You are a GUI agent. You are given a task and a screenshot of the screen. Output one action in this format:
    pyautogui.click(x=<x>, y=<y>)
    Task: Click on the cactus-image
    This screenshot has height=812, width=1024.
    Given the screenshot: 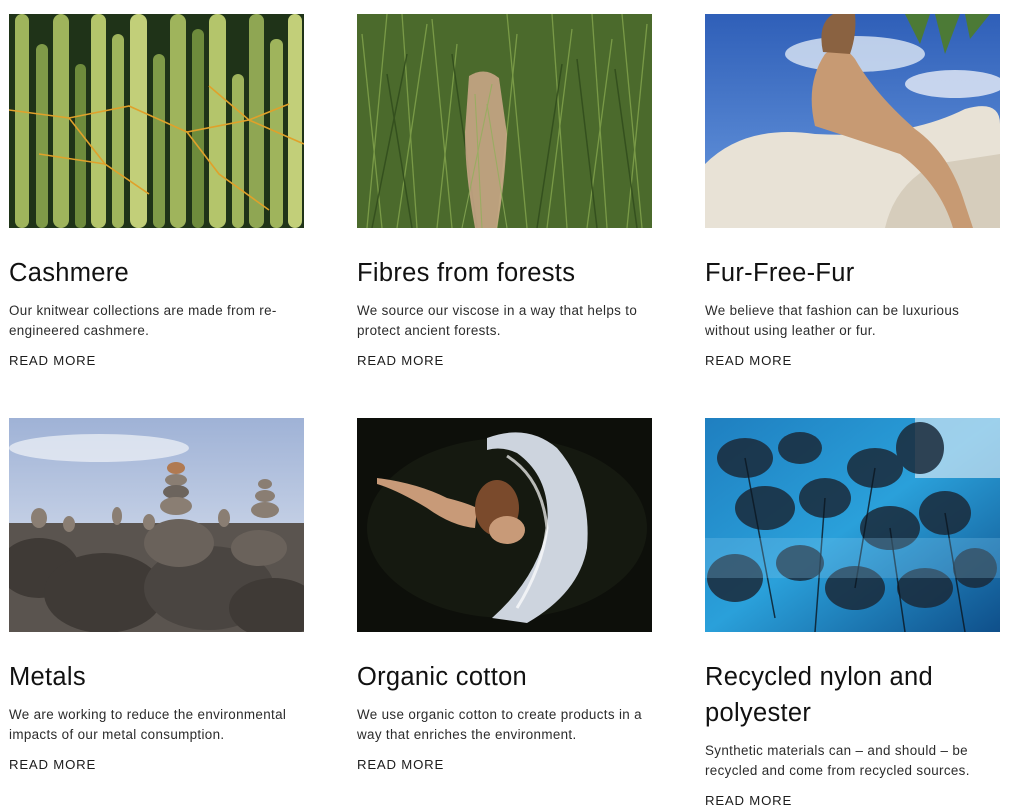 What is the action you would take?
    pyautogui.click(x=156, y=121)
    